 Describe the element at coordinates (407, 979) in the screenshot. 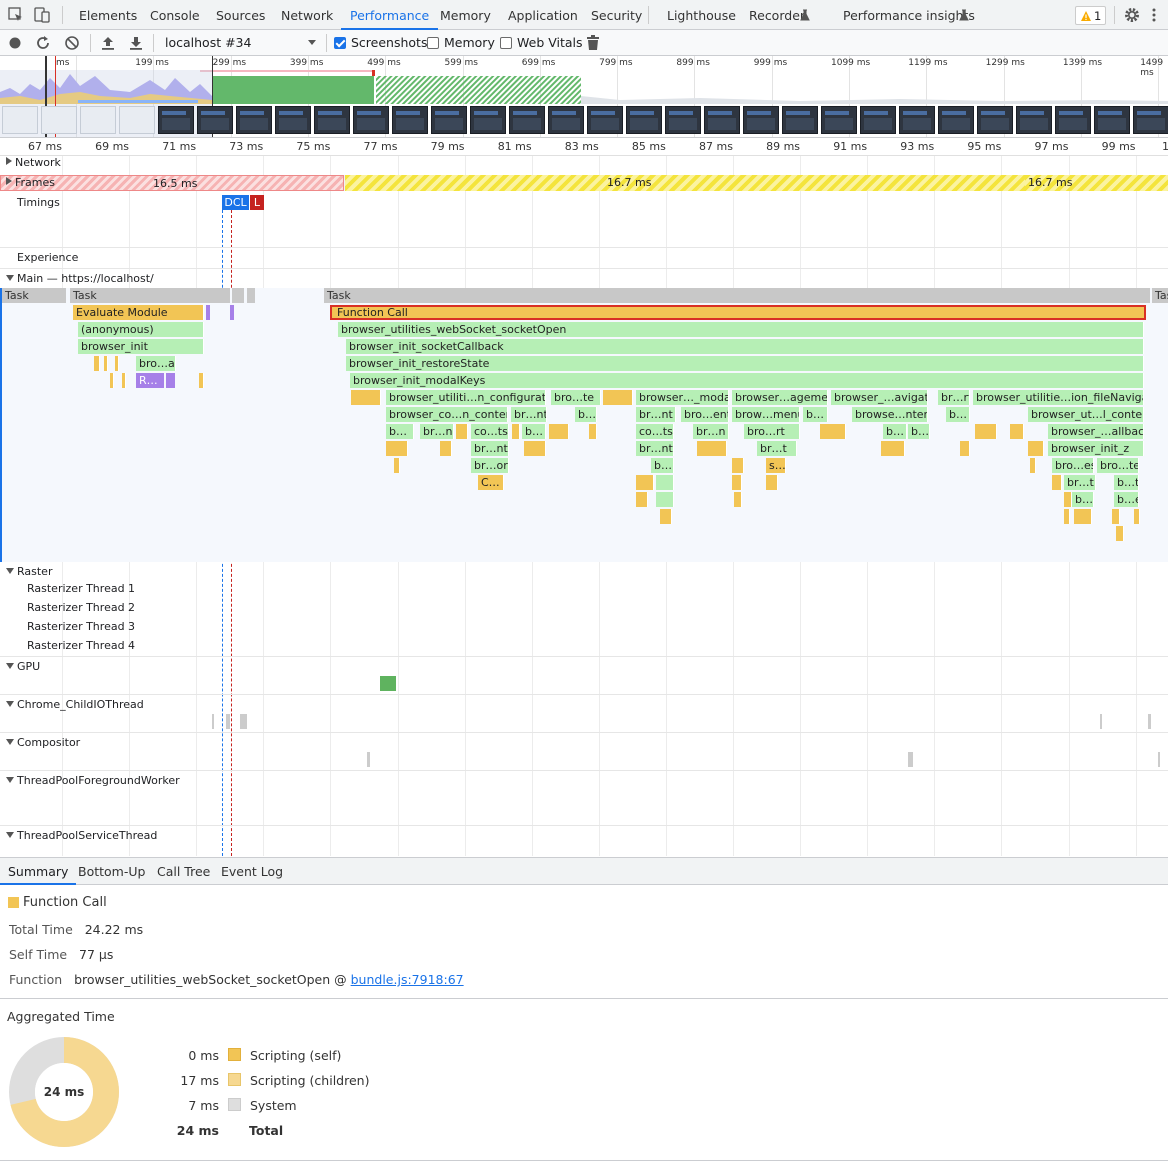

I see `source-link: bundle.js:7918:67` at that location.